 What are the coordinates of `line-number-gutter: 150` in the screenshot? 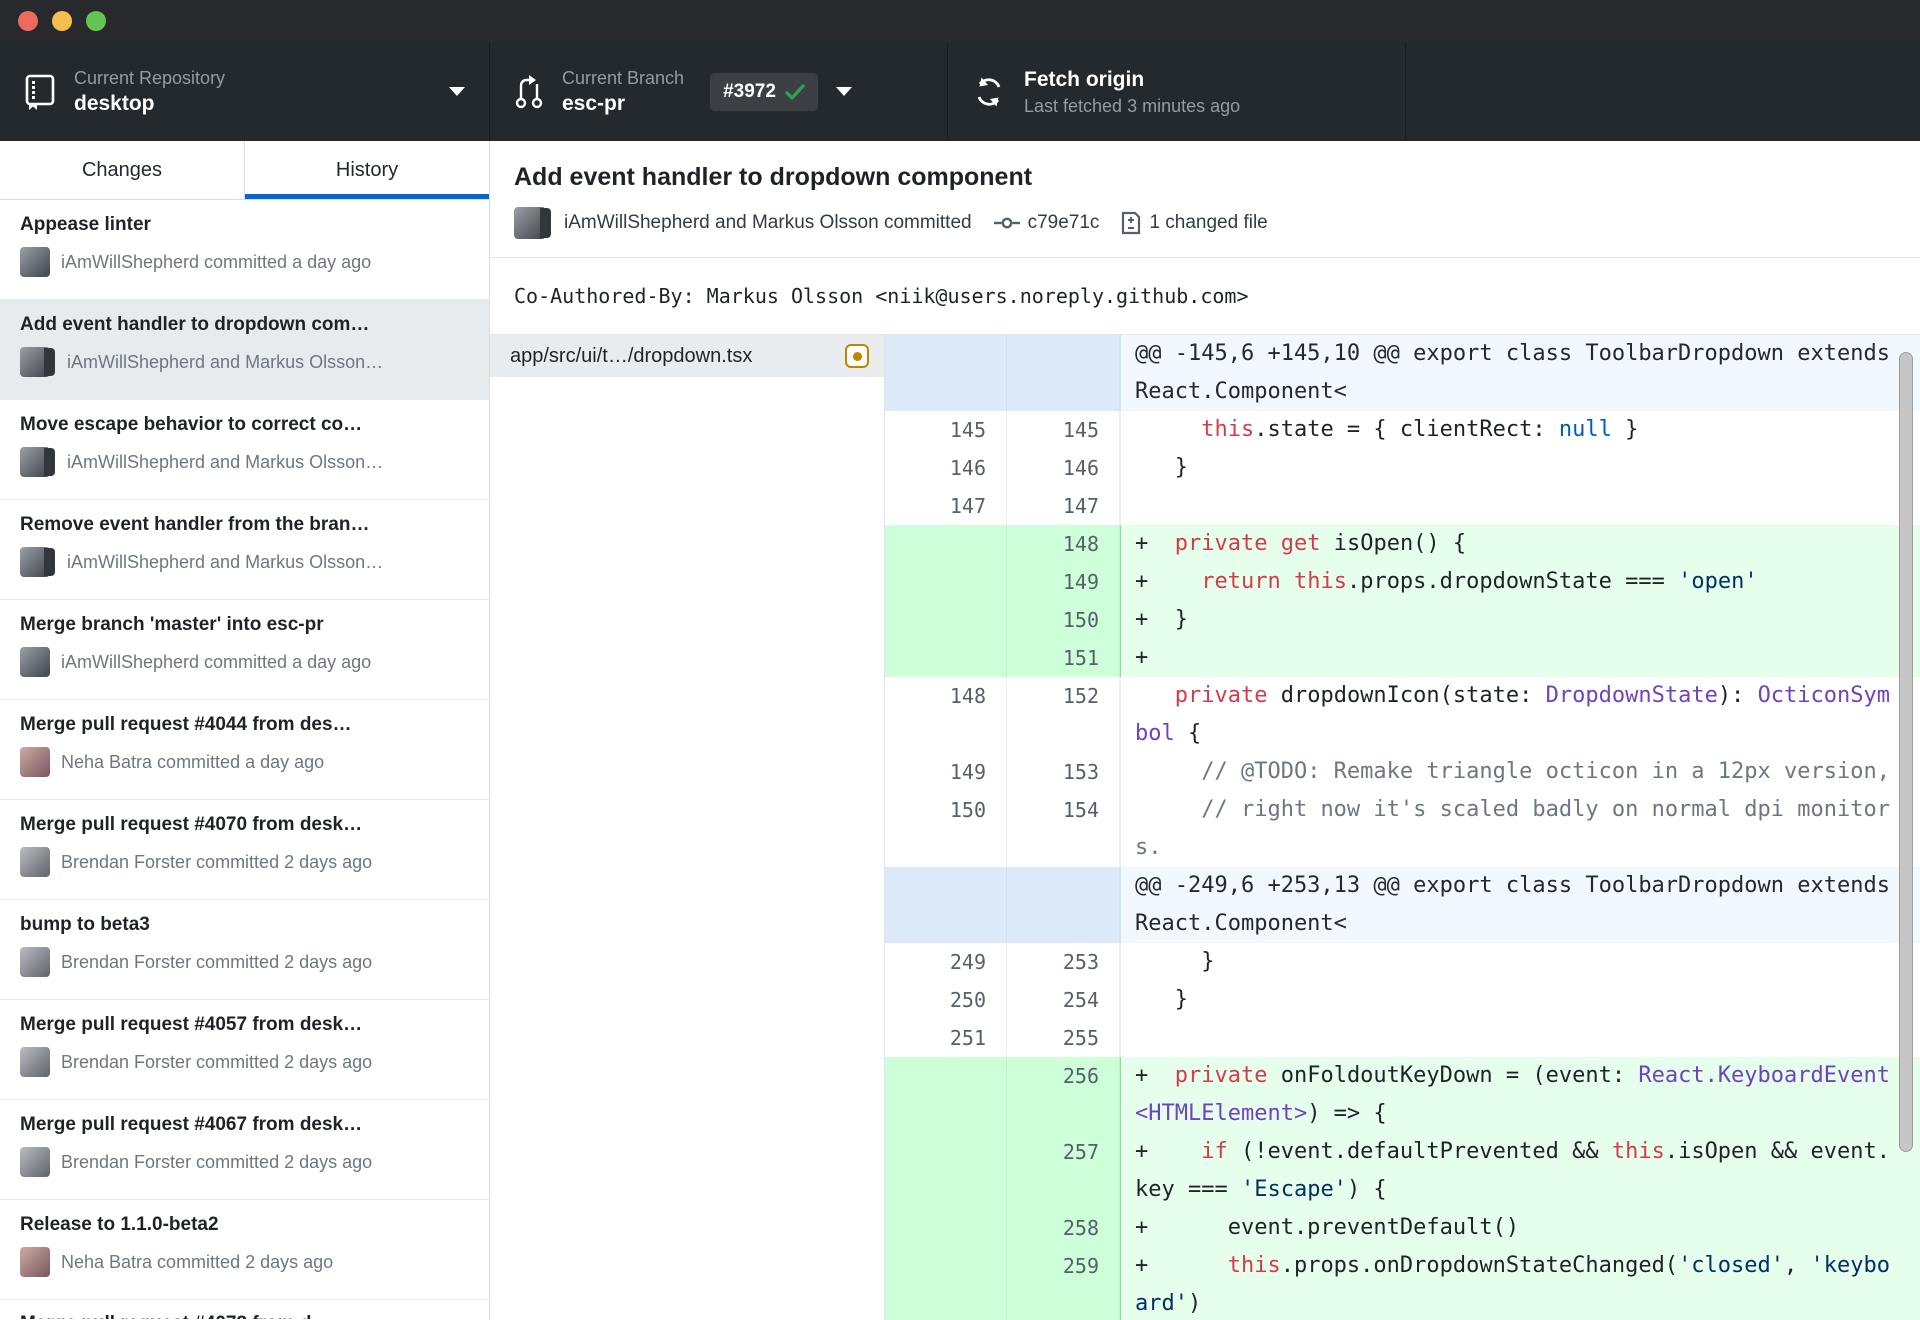 It's located at (1063, 620).